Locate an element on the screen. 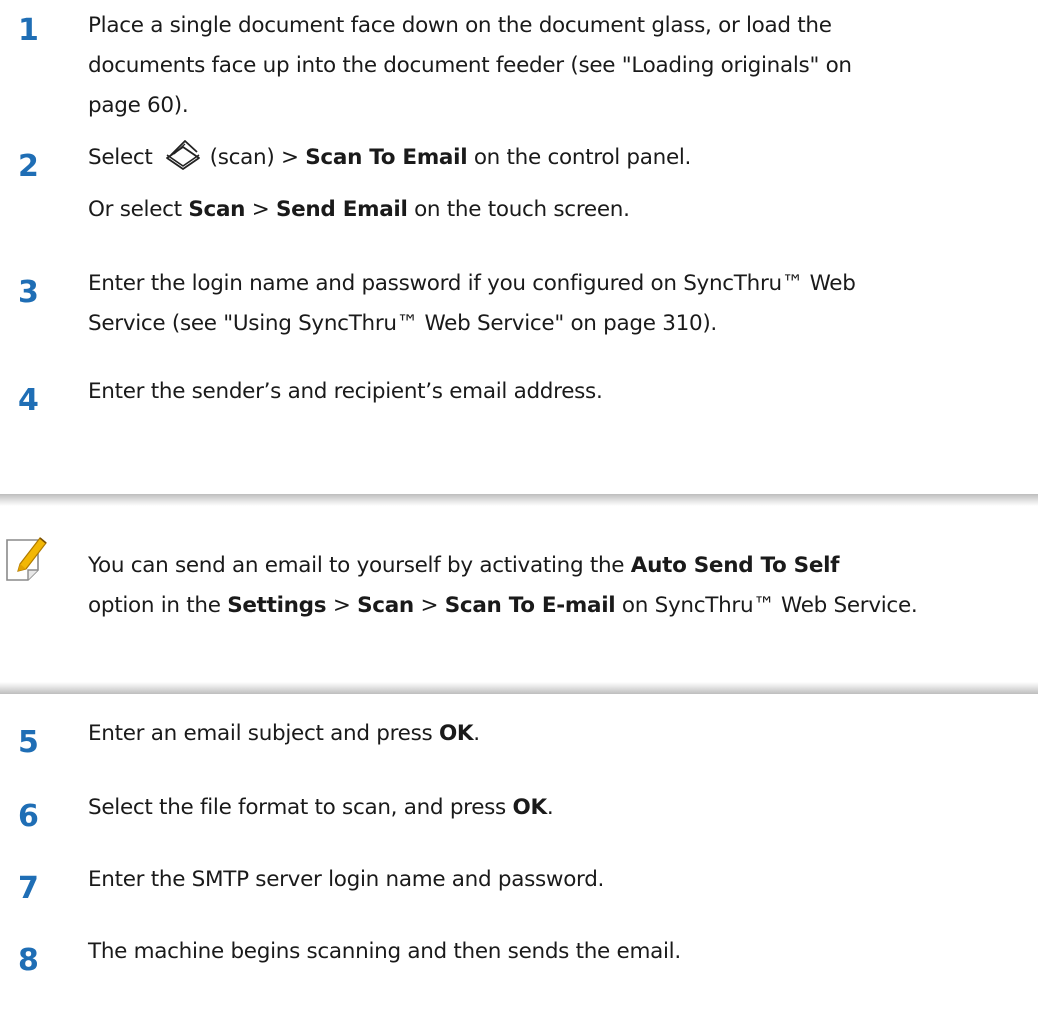 Image resolution: width=1038 pixels, height=1014 pixels. step-number: 3 is located at coordinates (28, 292).